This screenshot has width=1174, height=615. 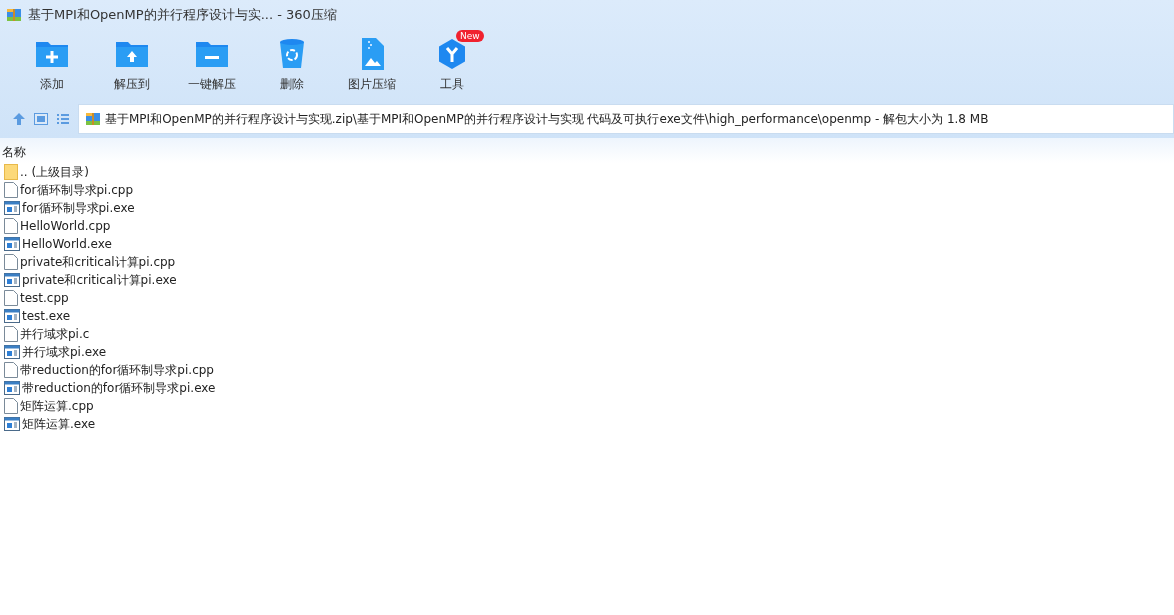 I want to click on toolbar-button: 一键解压, so click(x=212, y=65).